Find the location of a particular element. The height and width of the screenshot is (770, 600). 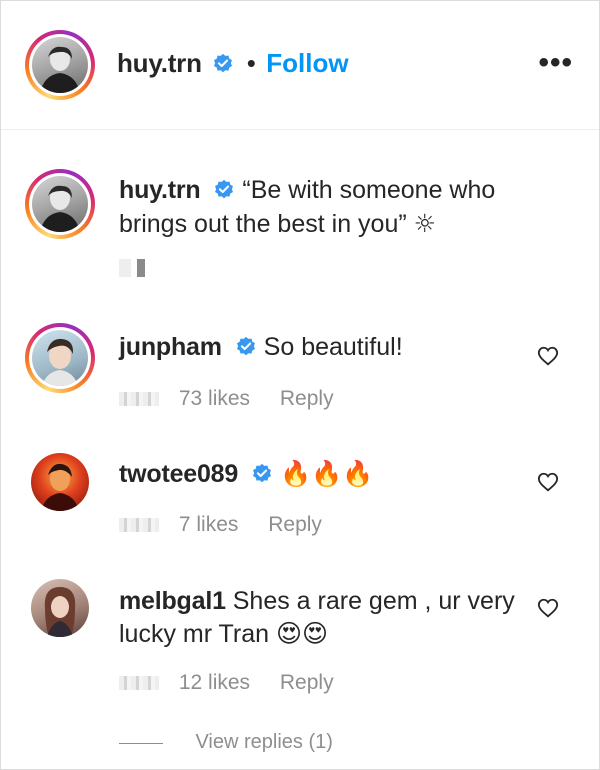

comment-username: melbgal1 is located at coordinates (172, 601).